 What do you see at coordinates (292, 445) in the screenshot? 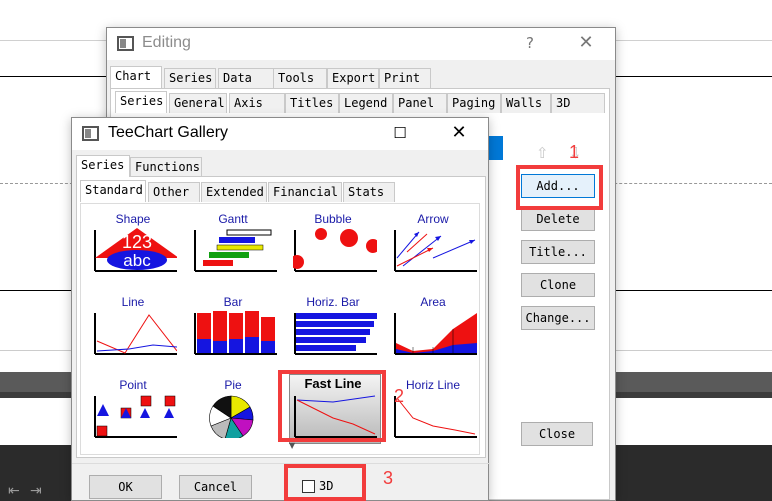
I see `scroll-down-icon: ▼` at bounding box center [292, 445].